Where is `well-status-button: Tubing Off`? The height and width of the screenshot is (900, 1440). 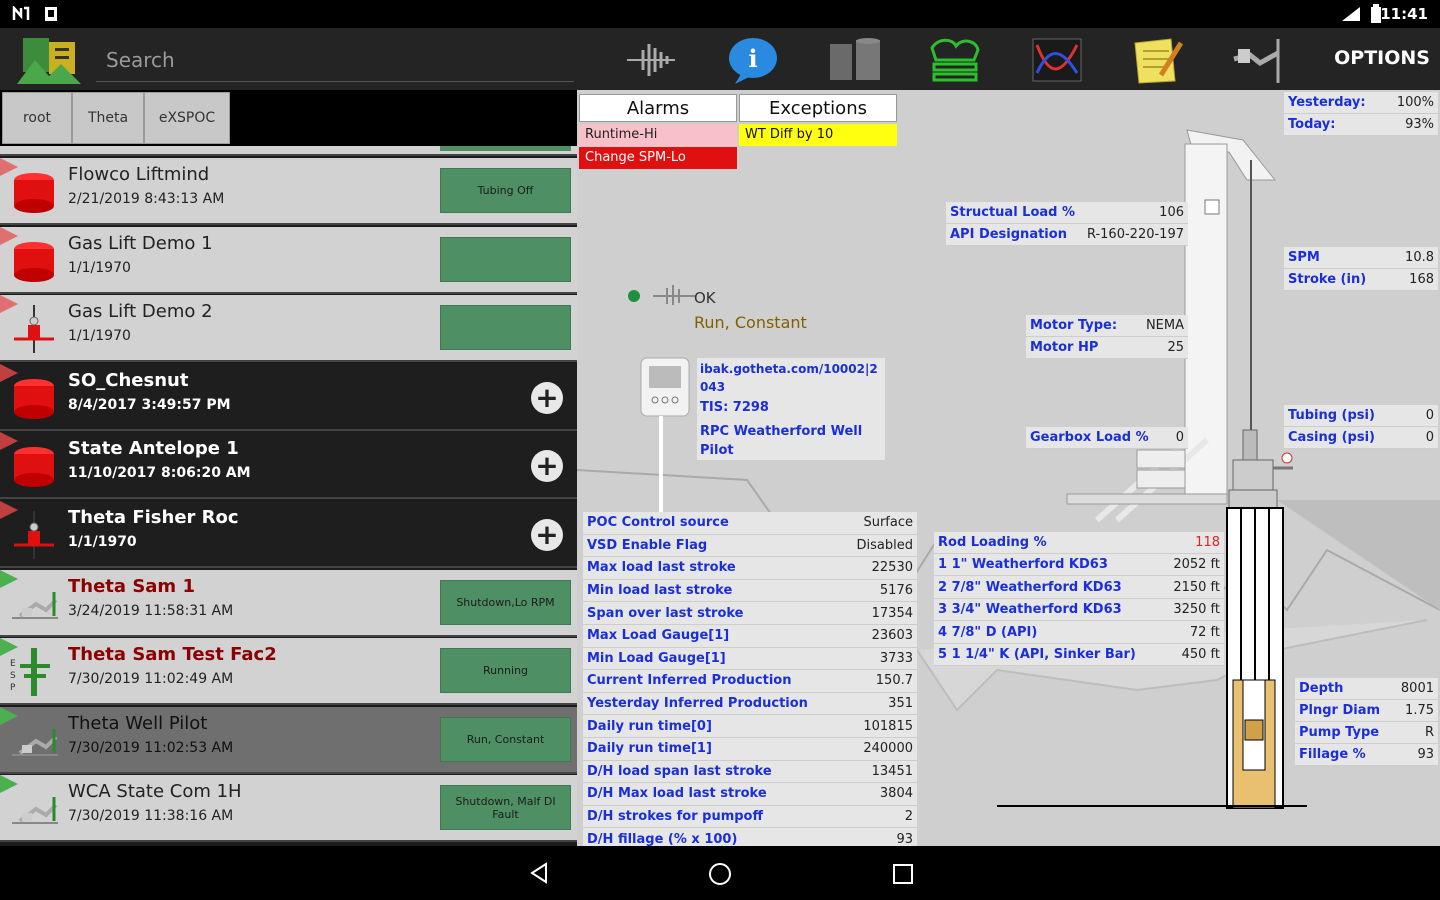
well-status-button: Tubing Off is located at coordinates (505, 190).